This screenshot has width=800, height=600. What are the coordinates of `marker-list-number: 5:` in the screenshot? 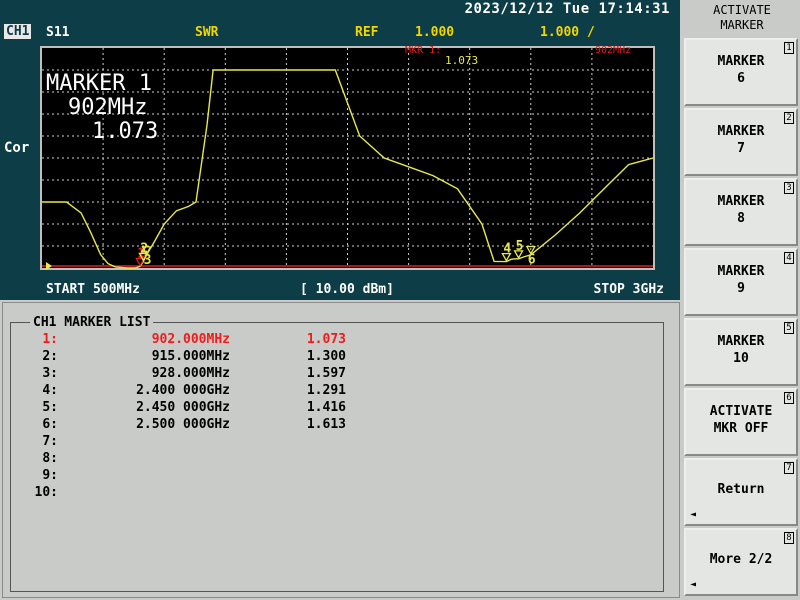 It's located at (50, 407).